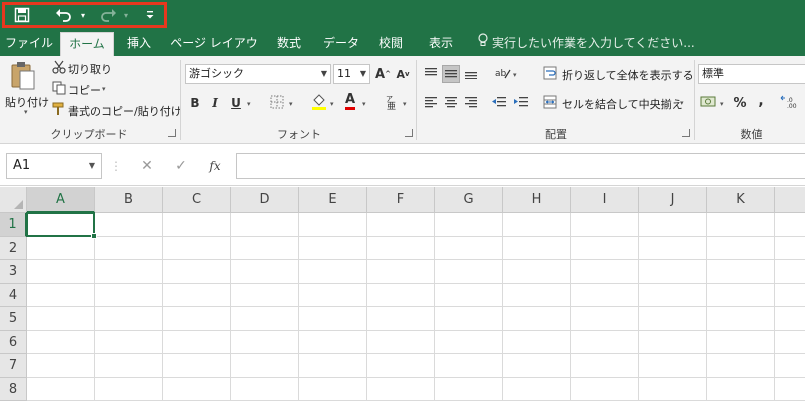 This screenshot has height=403, width=805. Describe the element at coordinates (13, 342) in the screenshot. I see `row-header-6: 6` at that location.